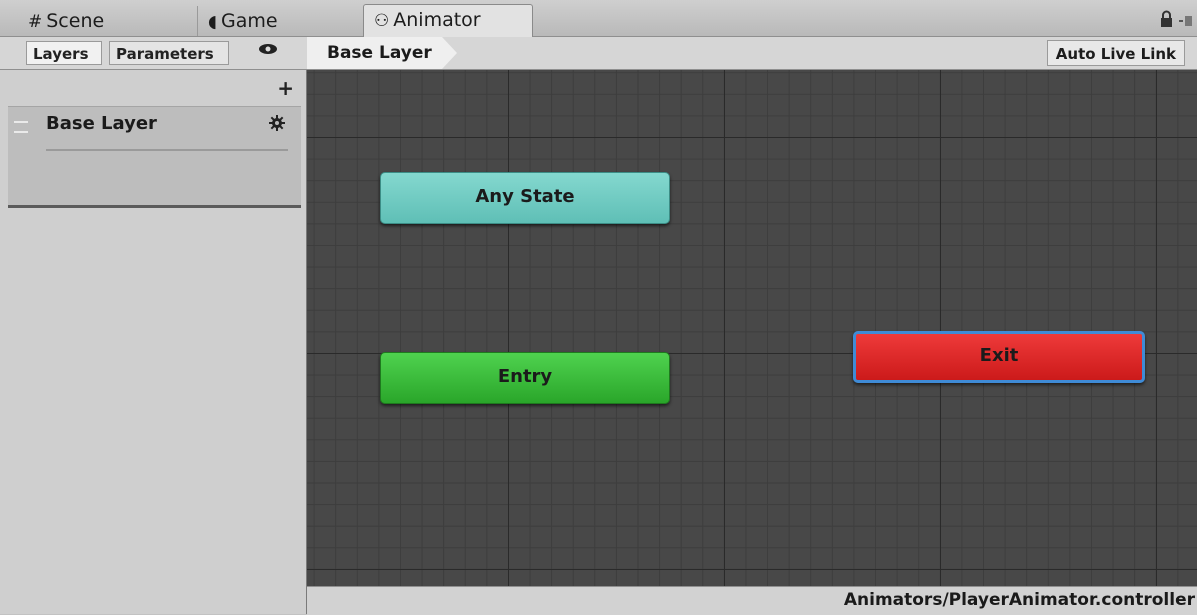 The image size is (1197, 615). I want to click on breadcrumb: Base Layer, so click(382, 53).